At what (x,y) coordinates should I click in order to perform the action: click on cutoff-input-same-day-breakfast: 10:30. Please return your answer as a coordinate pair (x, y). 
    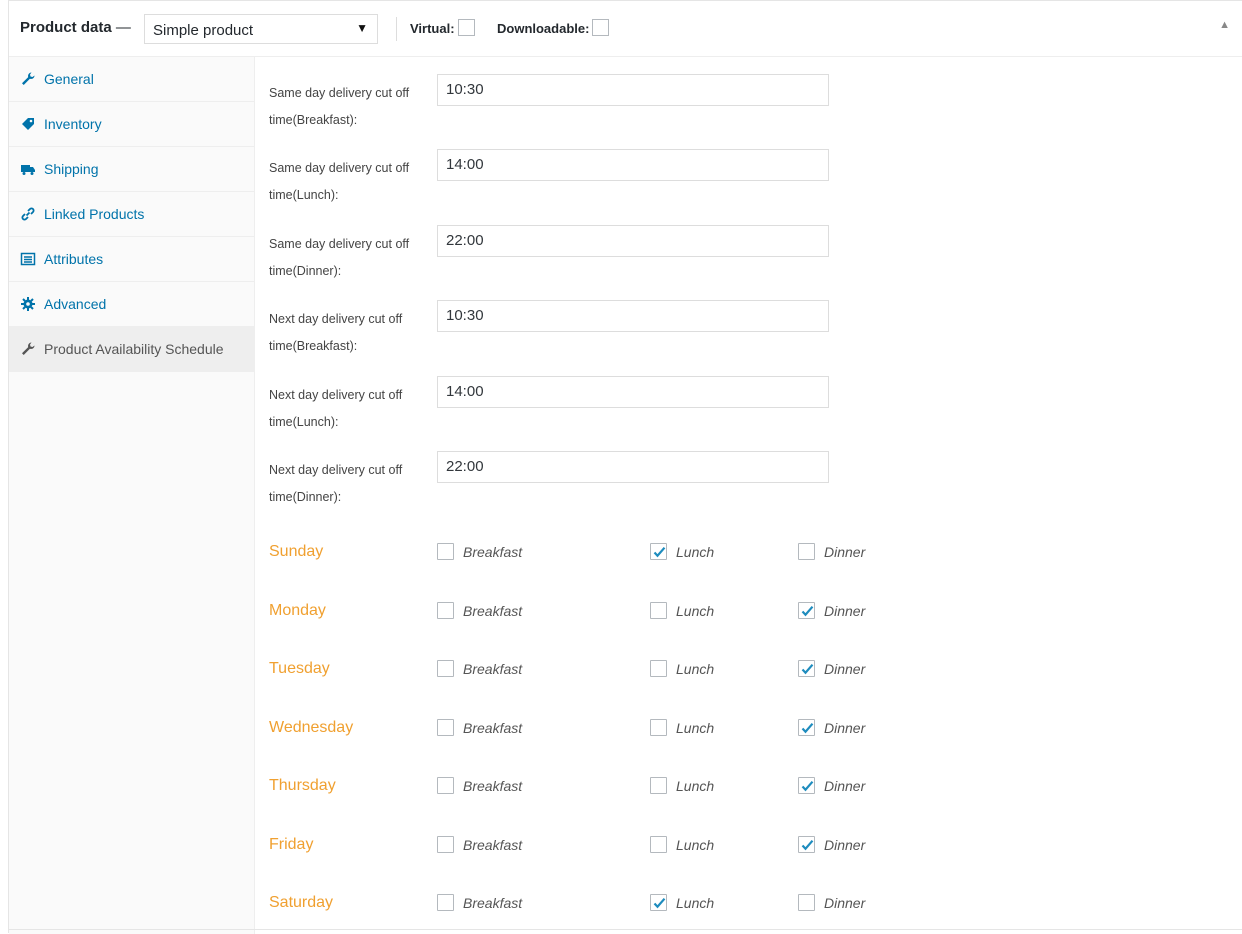
    Looking at the image, I should click on (633, 90).